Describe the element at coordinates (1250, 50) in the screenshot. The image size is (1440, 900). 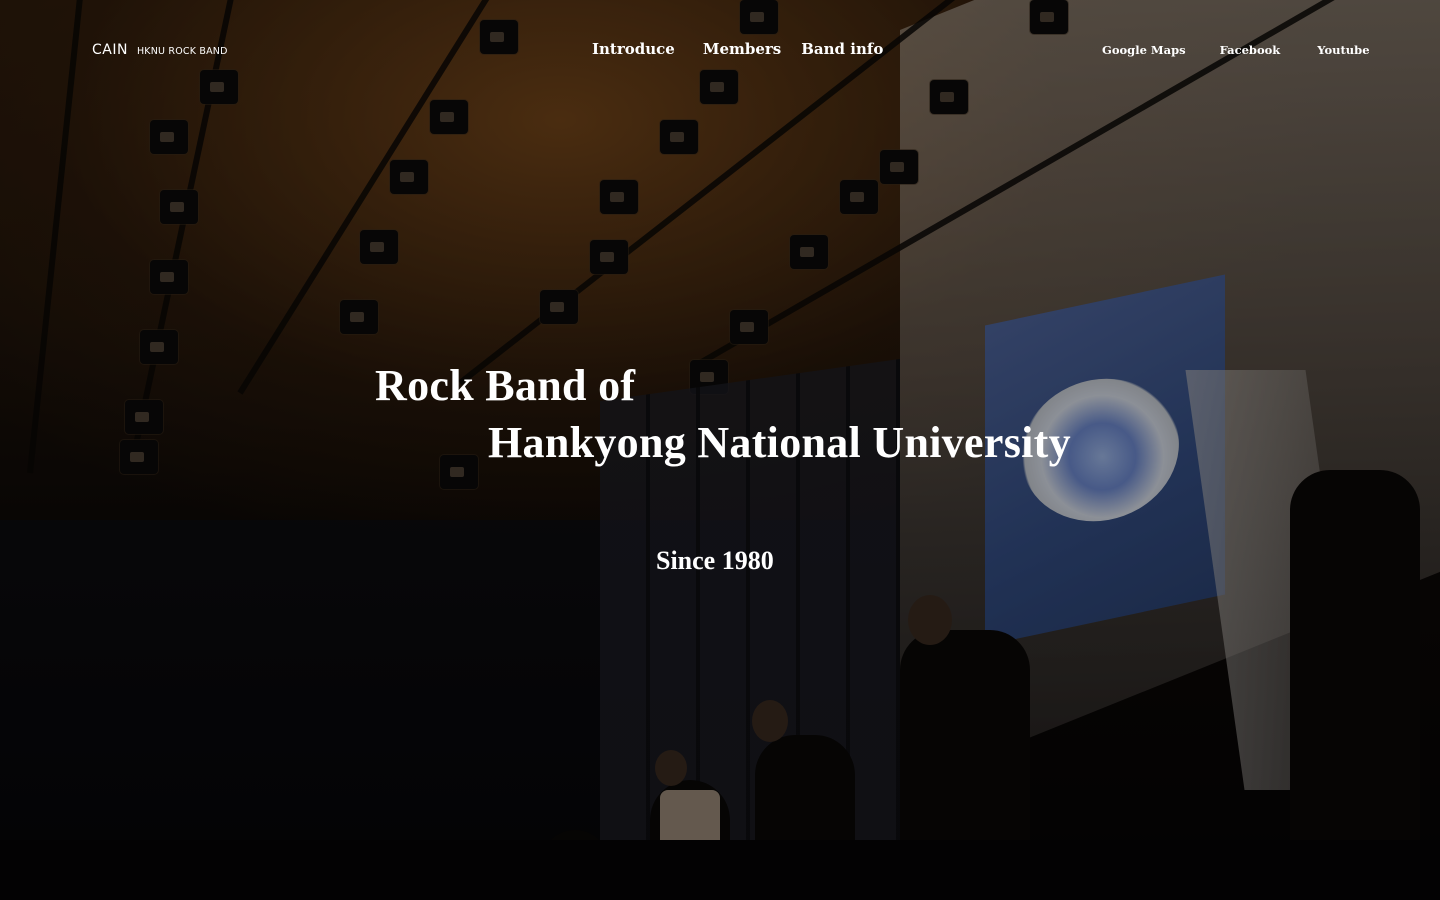
I see `link-facebook: Facebook` at that location.